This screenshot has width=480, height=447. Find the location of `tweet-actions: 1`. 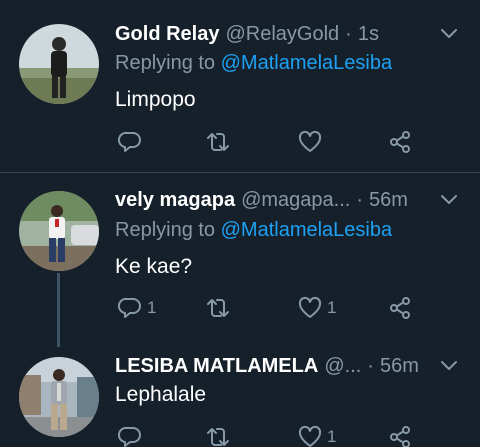

tweet-actions: 1 is located at coordinates (275, 435).